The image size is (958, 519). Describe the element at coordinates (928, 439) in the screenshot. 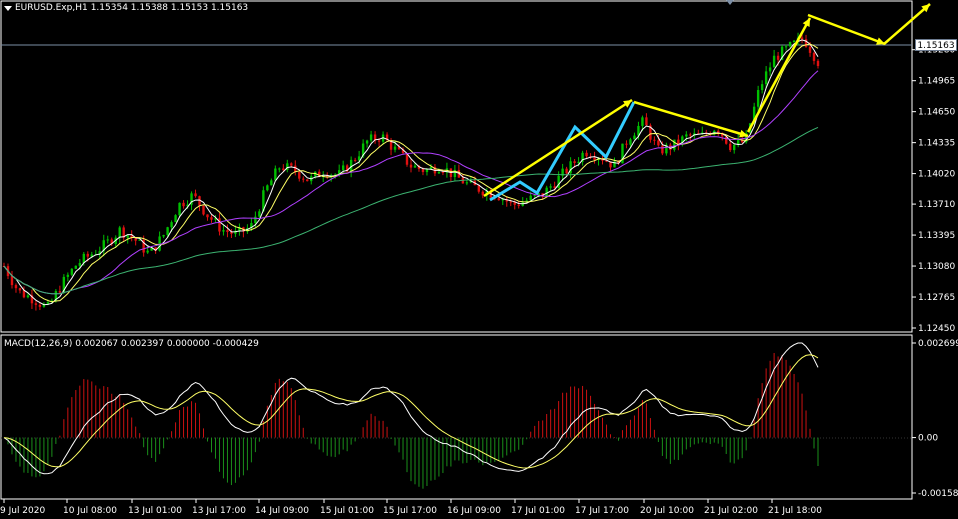

I see `macd-tick-label: 0.00` at that location.